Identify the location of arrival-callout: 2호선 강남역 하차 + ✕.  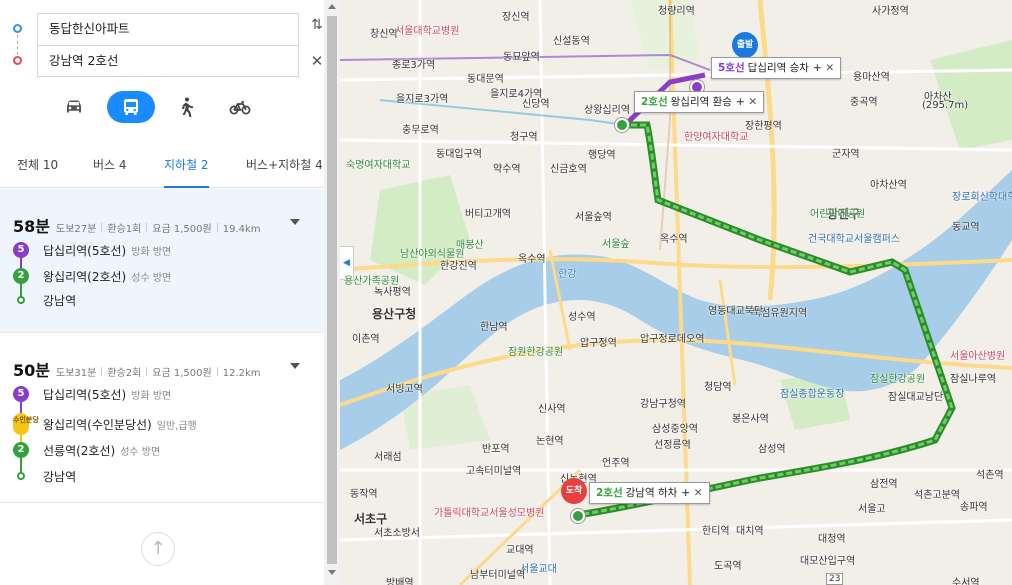
(649, 493).